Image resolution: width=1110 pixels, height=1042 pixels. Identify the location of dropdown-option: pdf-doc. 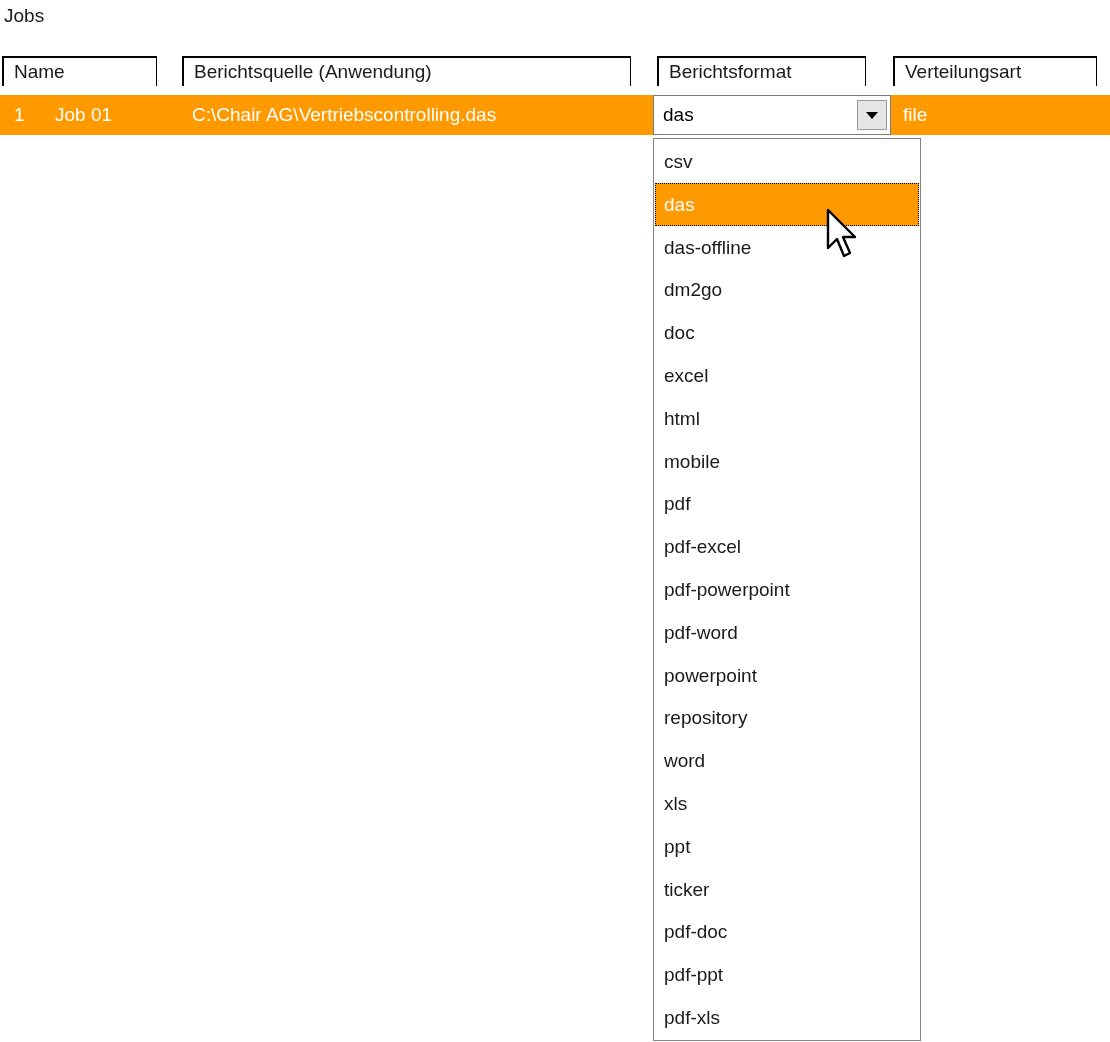
(787, 932).